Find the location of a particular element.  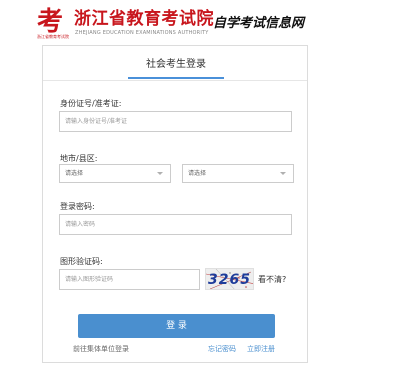

captcha-image: 3265 is located at coordinates (229, 279).